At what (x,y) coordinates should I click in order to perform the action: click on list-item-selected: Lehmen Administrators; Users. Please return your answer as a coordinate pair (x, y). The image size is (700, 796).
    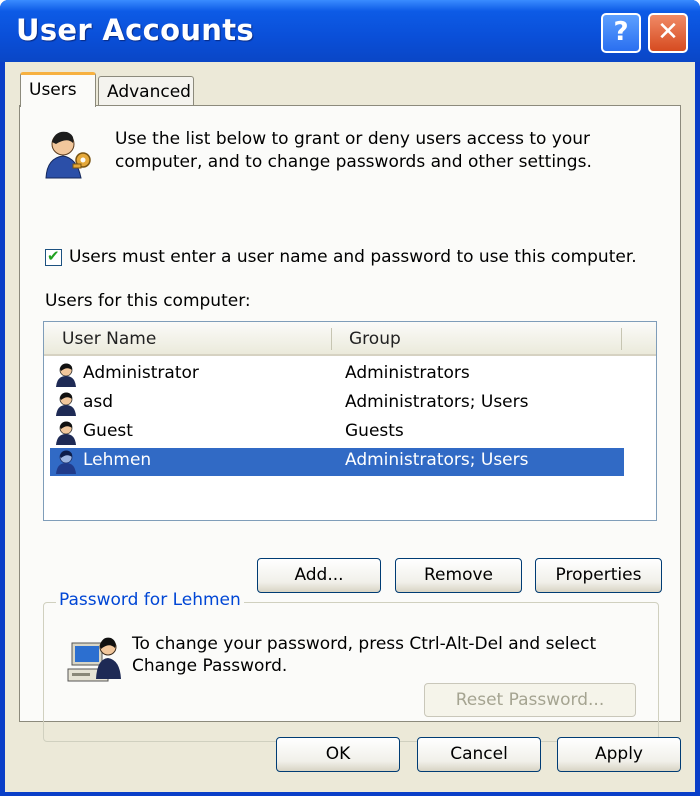
    Looking at the image, I should click on (337, 462).